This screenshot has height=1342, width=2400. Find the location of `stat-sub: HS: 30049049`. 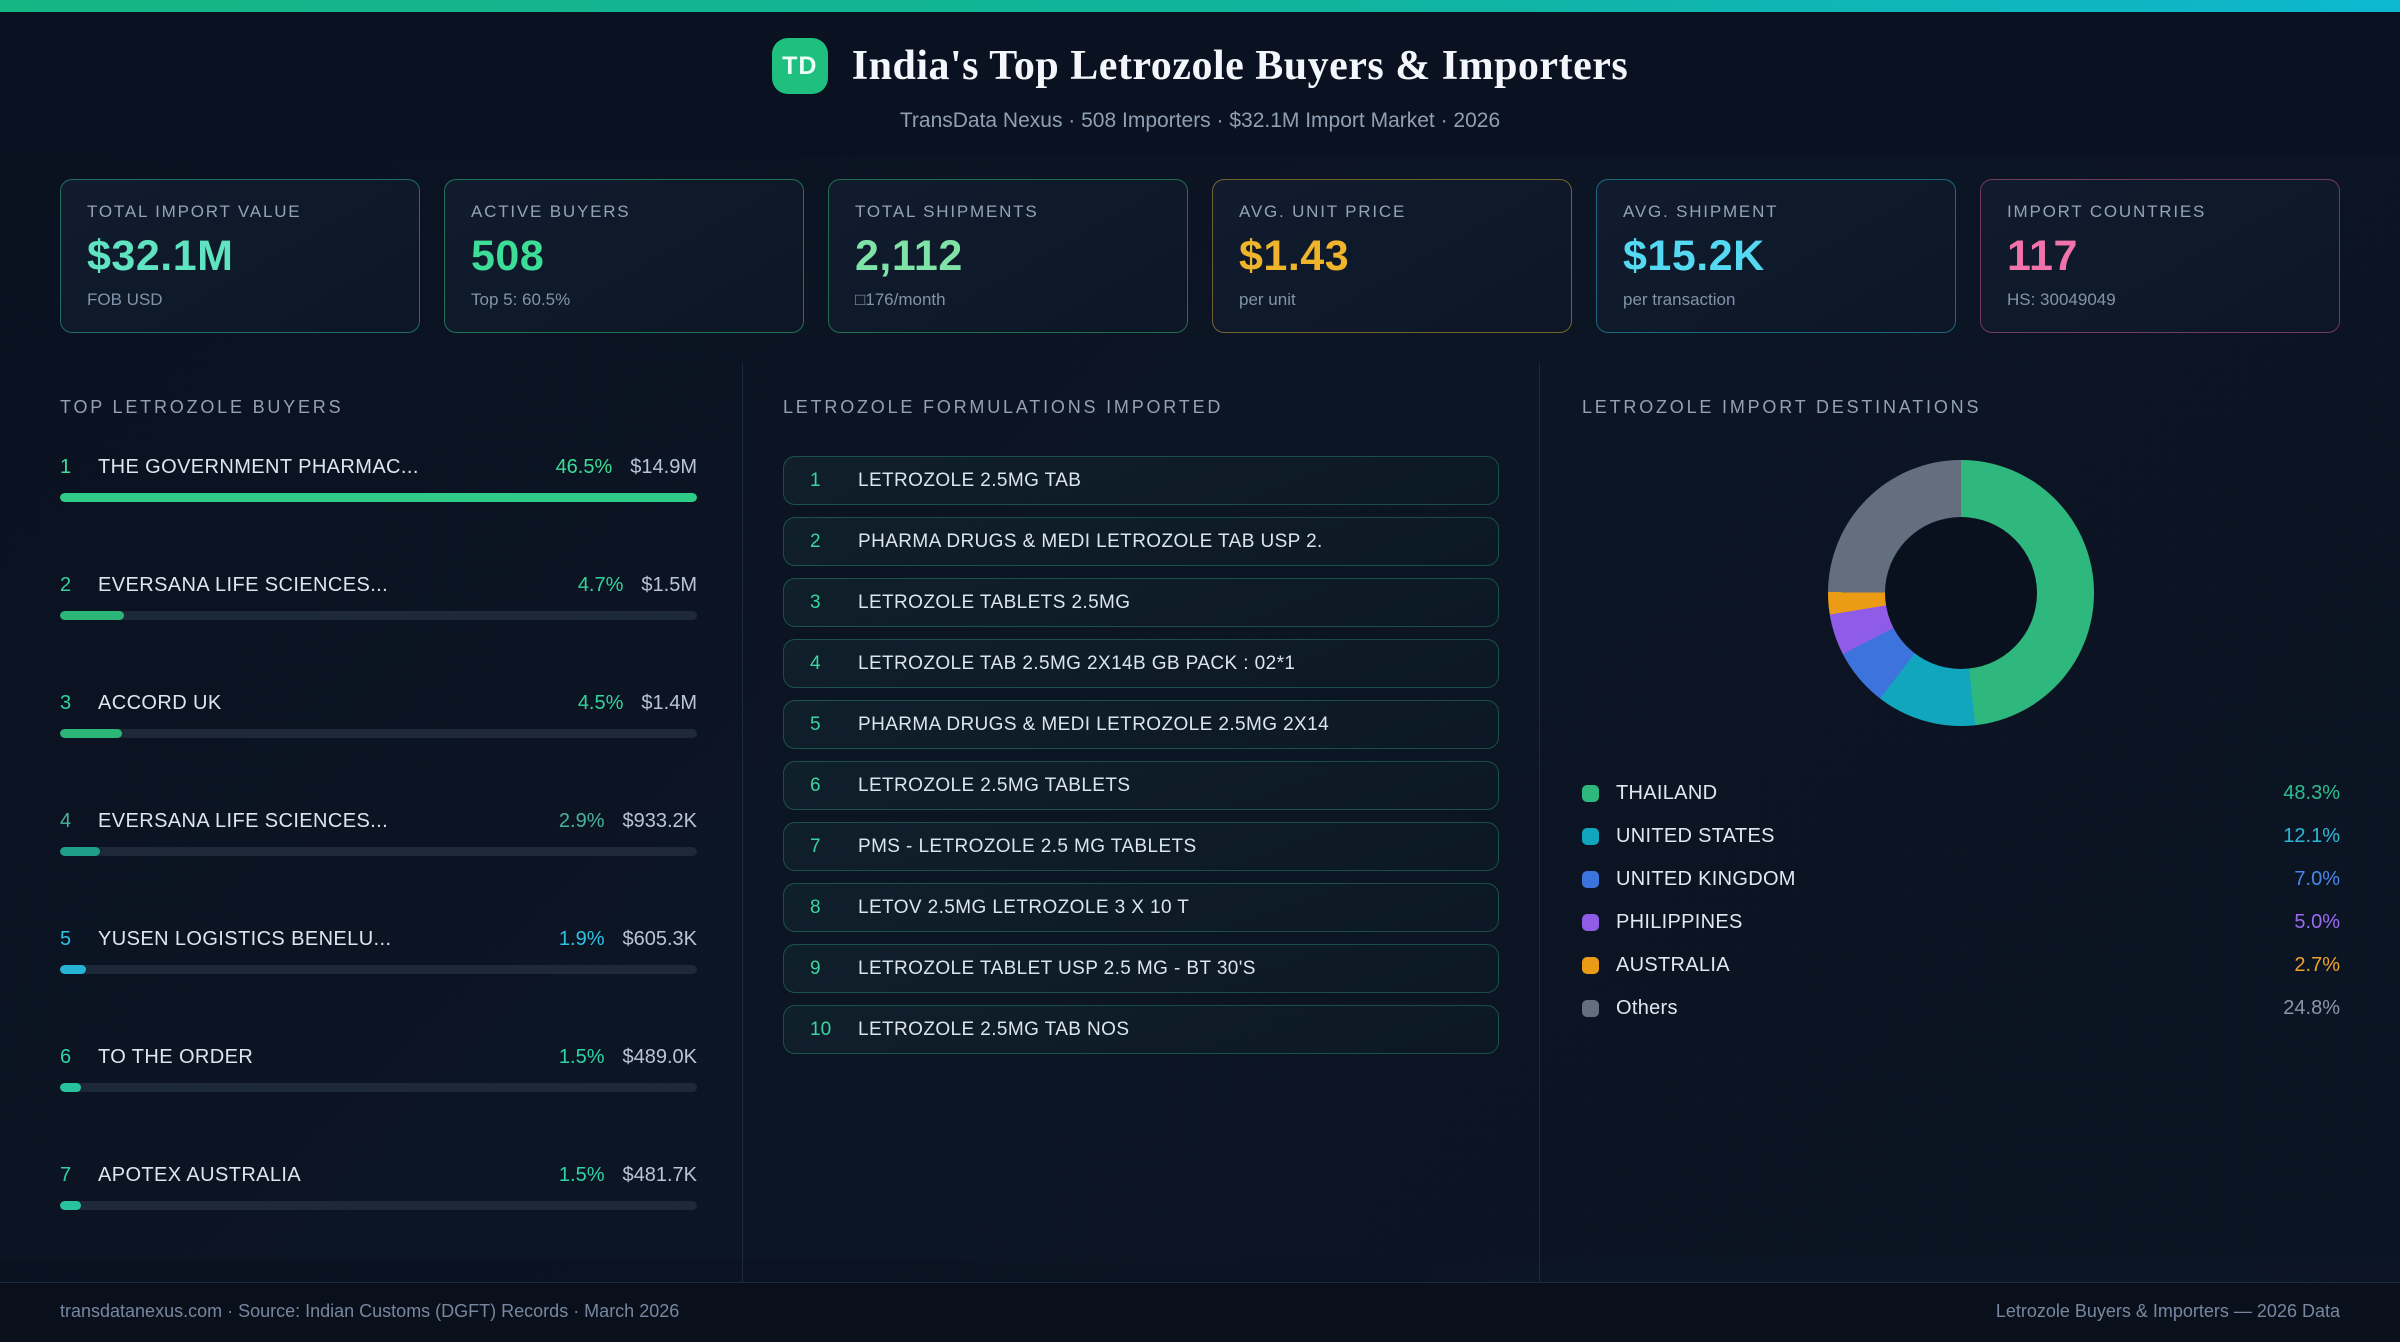

stat-sub: HS: 30049049 is located at coordinates (2061, 299).